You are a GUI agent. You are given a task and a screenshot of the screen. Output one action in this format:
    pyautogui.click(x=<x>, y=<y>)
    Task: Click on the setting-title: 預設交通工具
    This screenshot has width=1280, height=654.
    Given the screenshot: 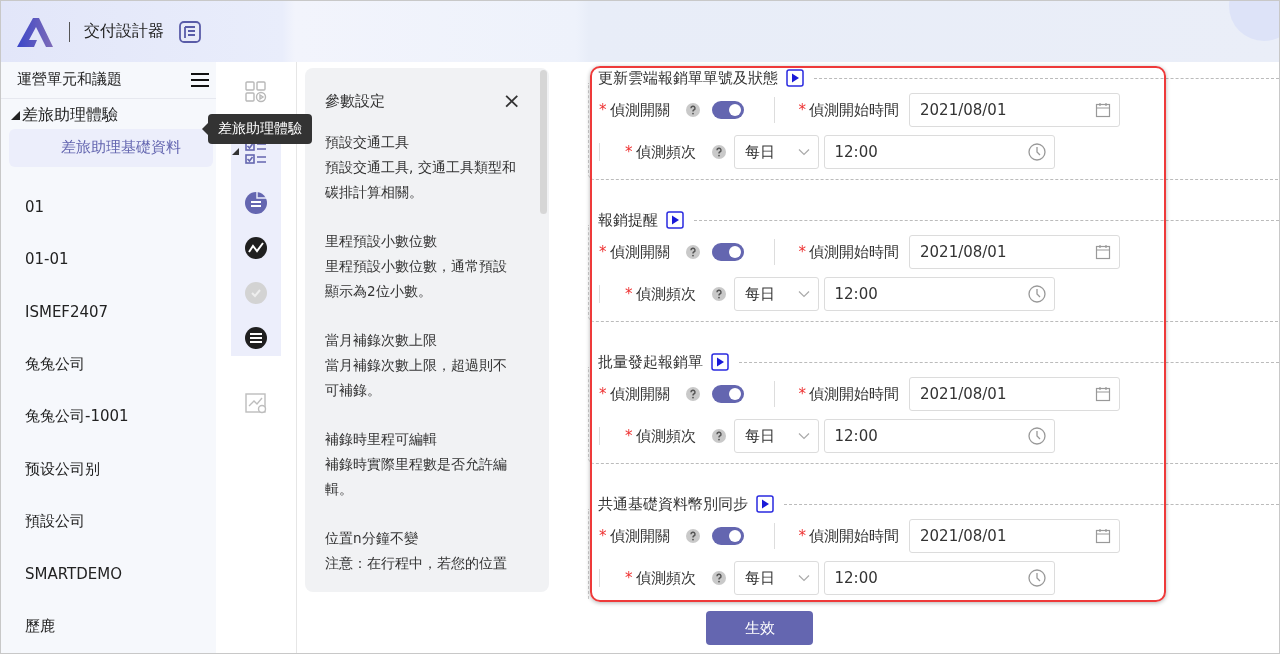 What is the action you would take?
    pyautogui.click(x=367, y=142)
    